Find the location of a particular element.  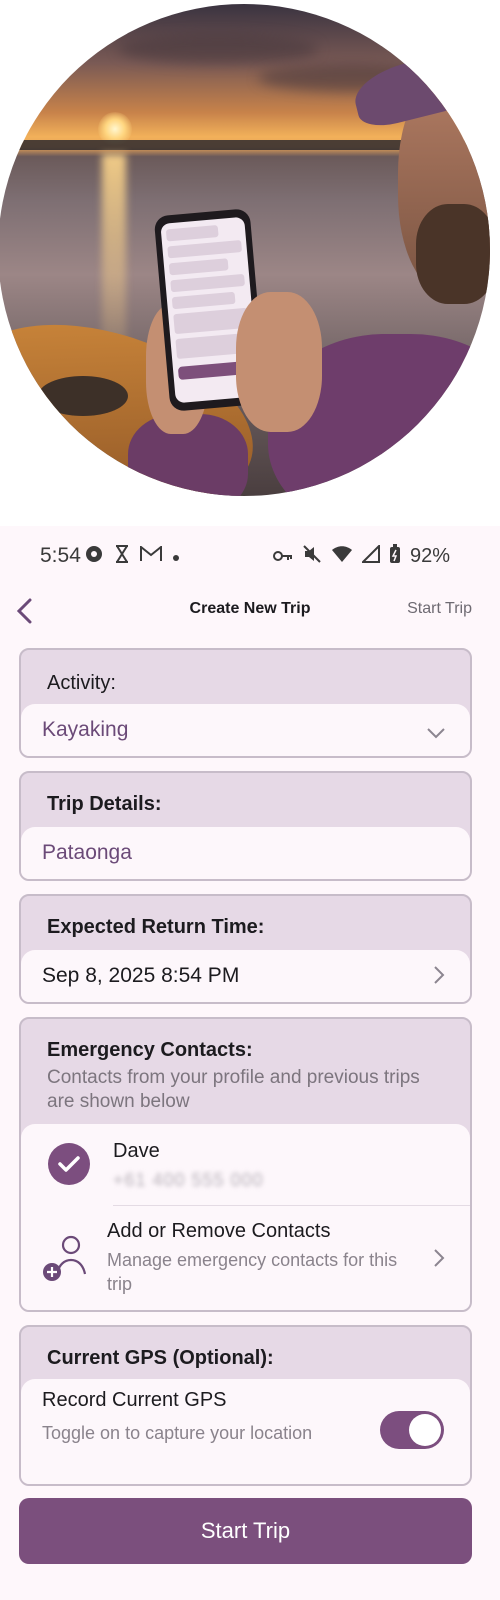

mail-icon is located at coordinates (151, 555).